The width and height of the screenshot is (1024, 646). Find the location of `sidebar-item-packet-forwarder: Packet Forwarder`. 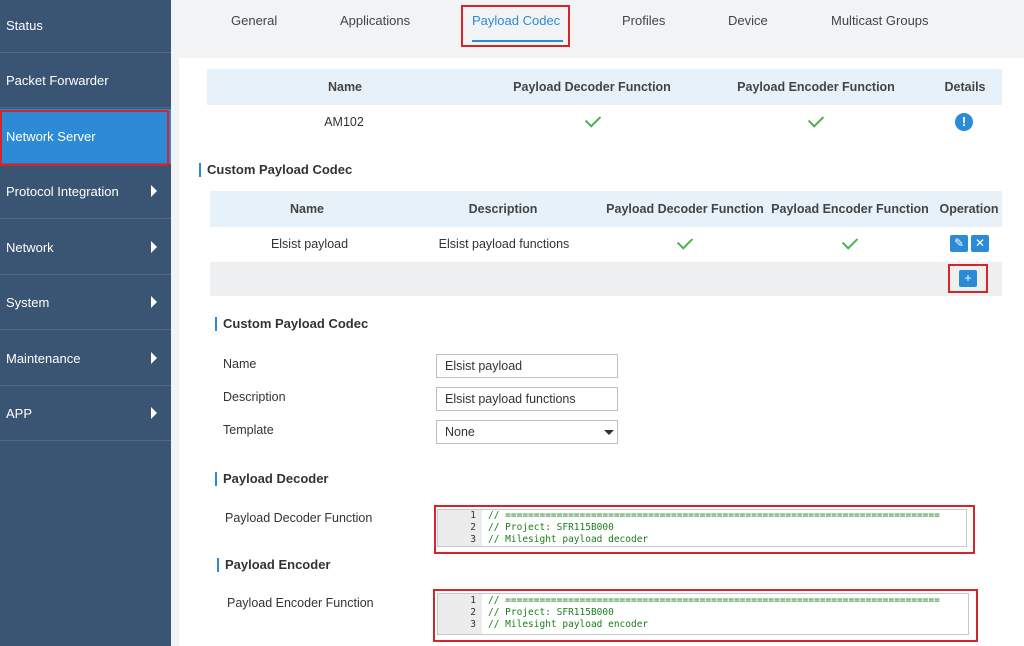

sidebar-item-packet-forwarder: Packet Forwarder is located at coordinates (85, 80).